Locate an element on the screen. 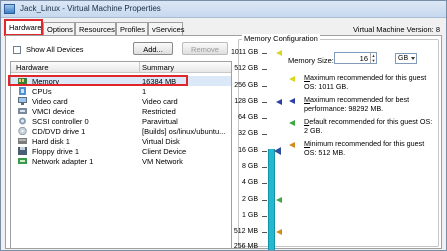 This screenshot has height=251, width=447. hard-disk-icon is located at coordinates (22, 141).